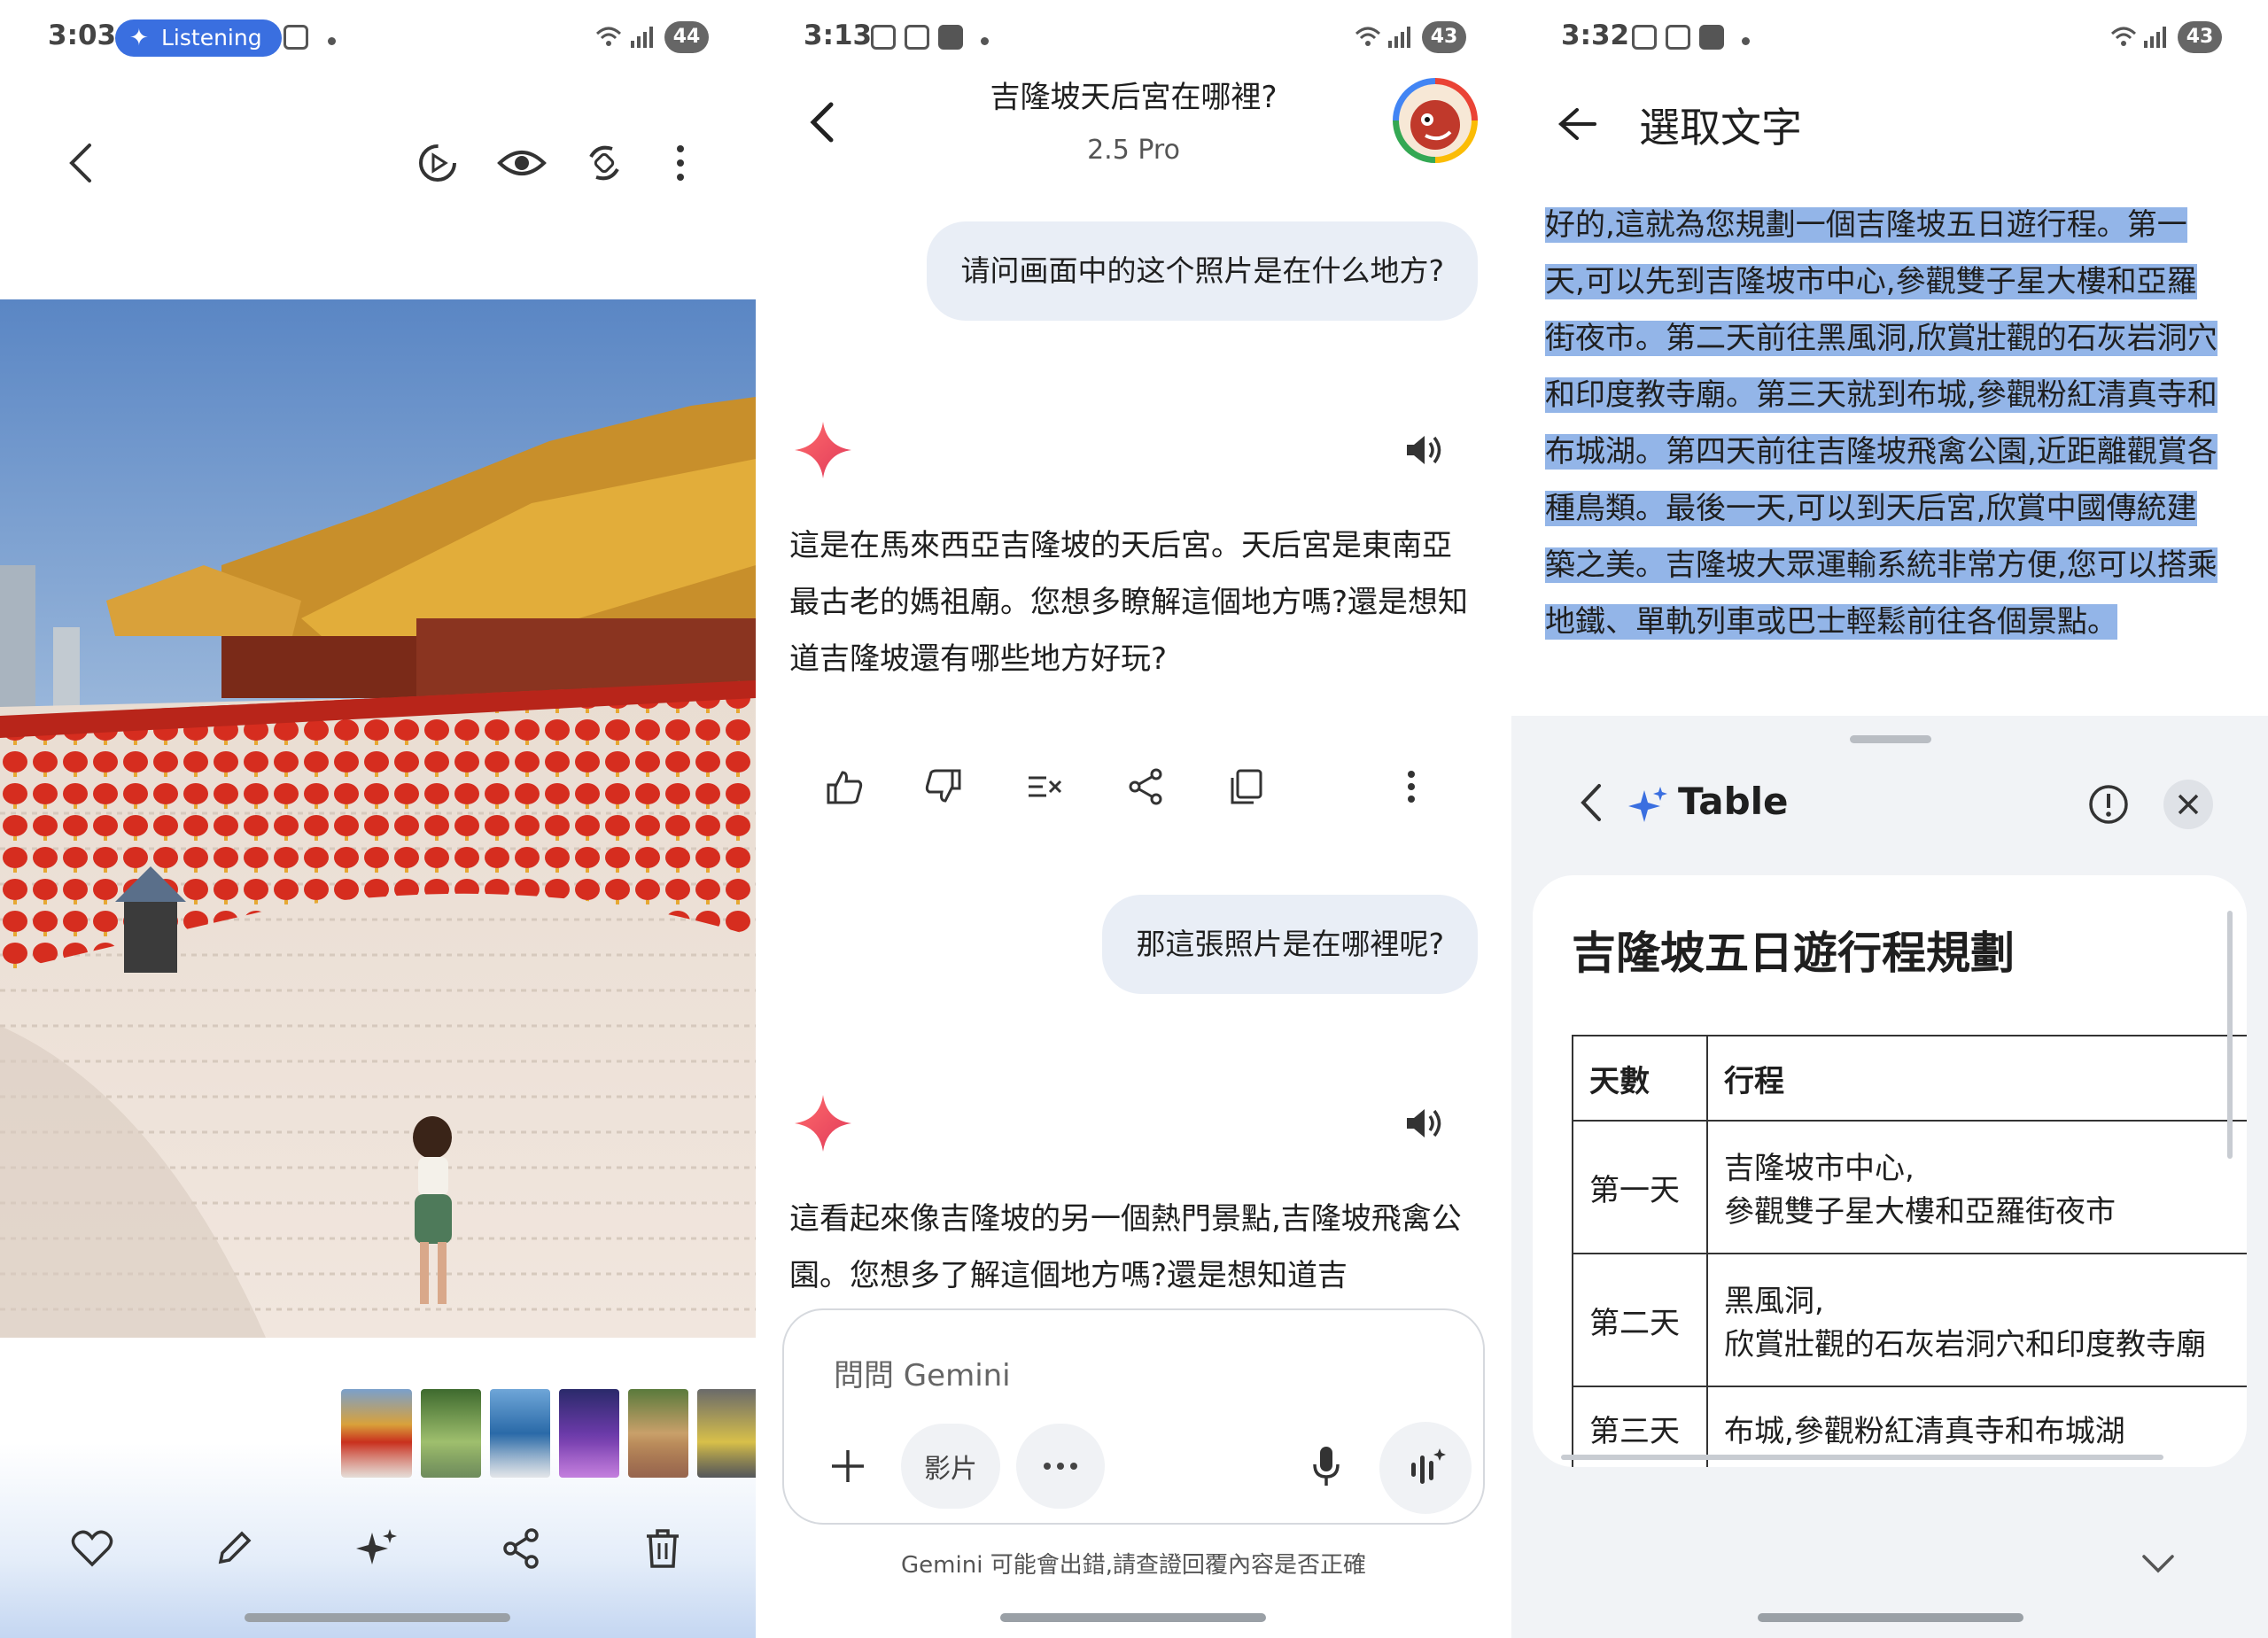  I want to click on chevron-down-icon, so click(2158, 1563).